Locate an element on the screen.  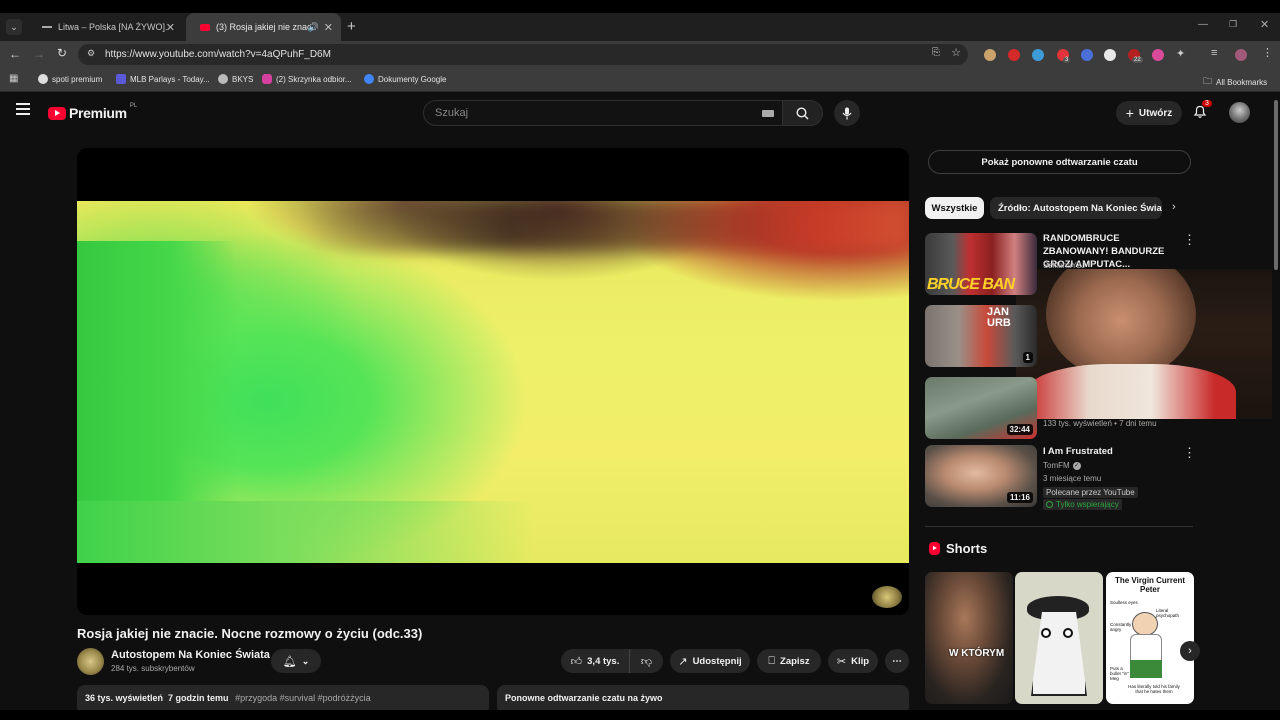
reload-button: ↻ is located at coordinates (62, 53).